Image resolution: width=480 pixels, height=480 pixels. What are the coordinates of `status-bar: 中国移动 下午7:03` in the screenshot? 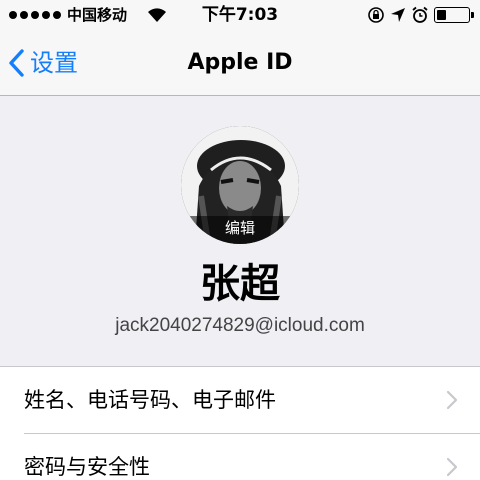 It's located at (240, 15).